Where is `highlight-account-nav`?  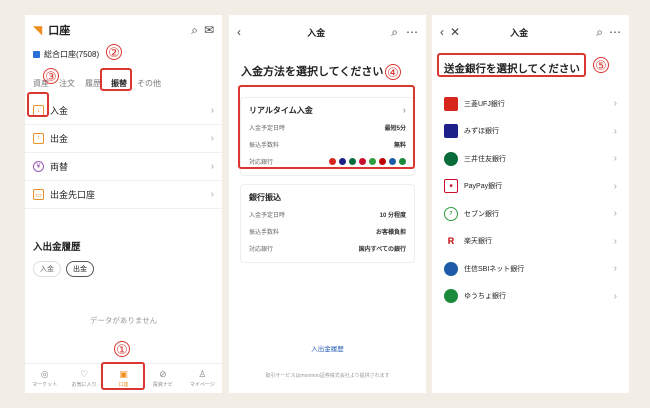
highlight-account-nav is located at coordinates (123, 376).